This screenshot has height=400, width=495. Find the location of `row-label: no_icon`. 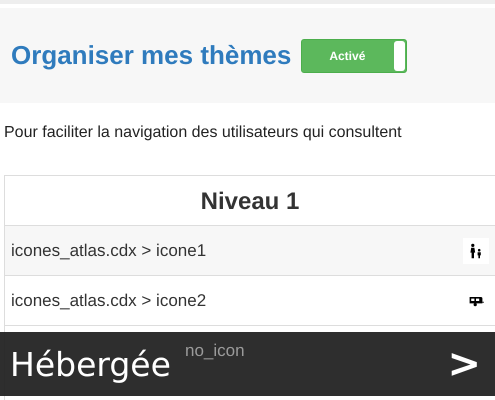

row-label: no_icon is located at coordinates (215, 350).